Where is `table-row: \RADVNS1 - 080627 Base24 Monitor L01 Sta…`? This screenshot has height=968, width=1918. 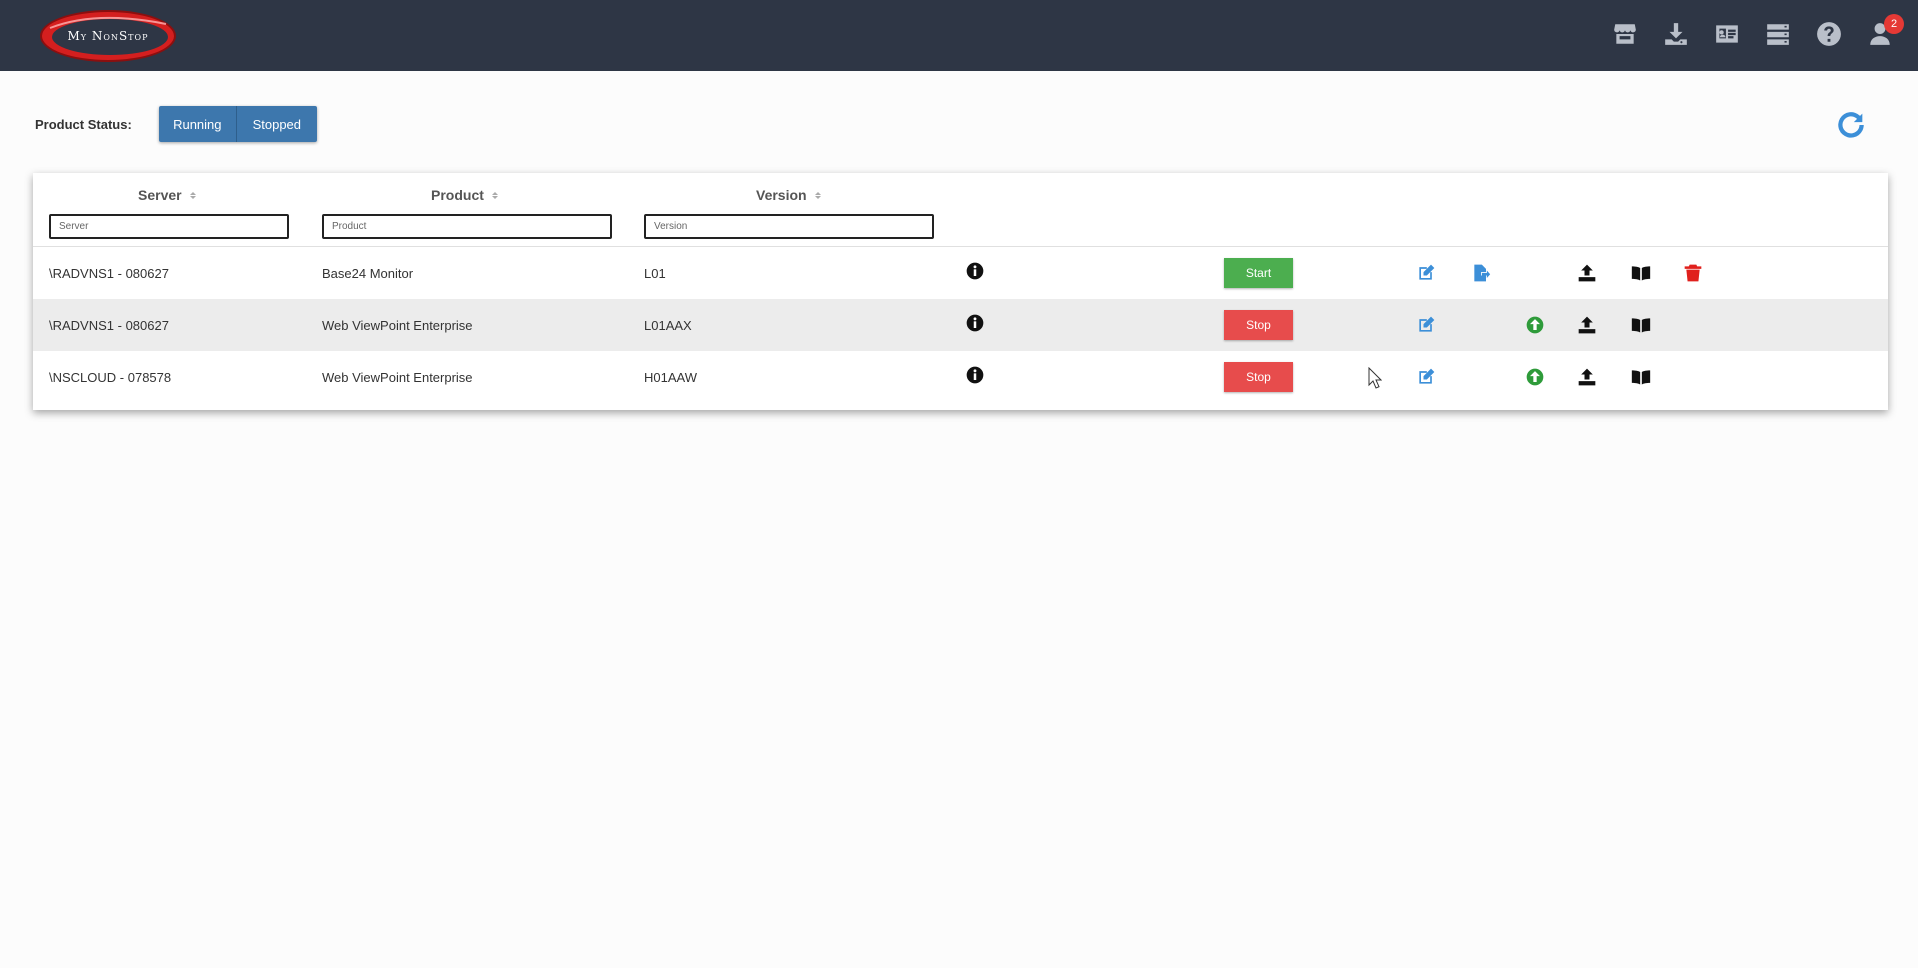
table-row: \RADVNS1 - 080627 Base24 Monitor L01 Sta… is located at coordinates (960, 273).